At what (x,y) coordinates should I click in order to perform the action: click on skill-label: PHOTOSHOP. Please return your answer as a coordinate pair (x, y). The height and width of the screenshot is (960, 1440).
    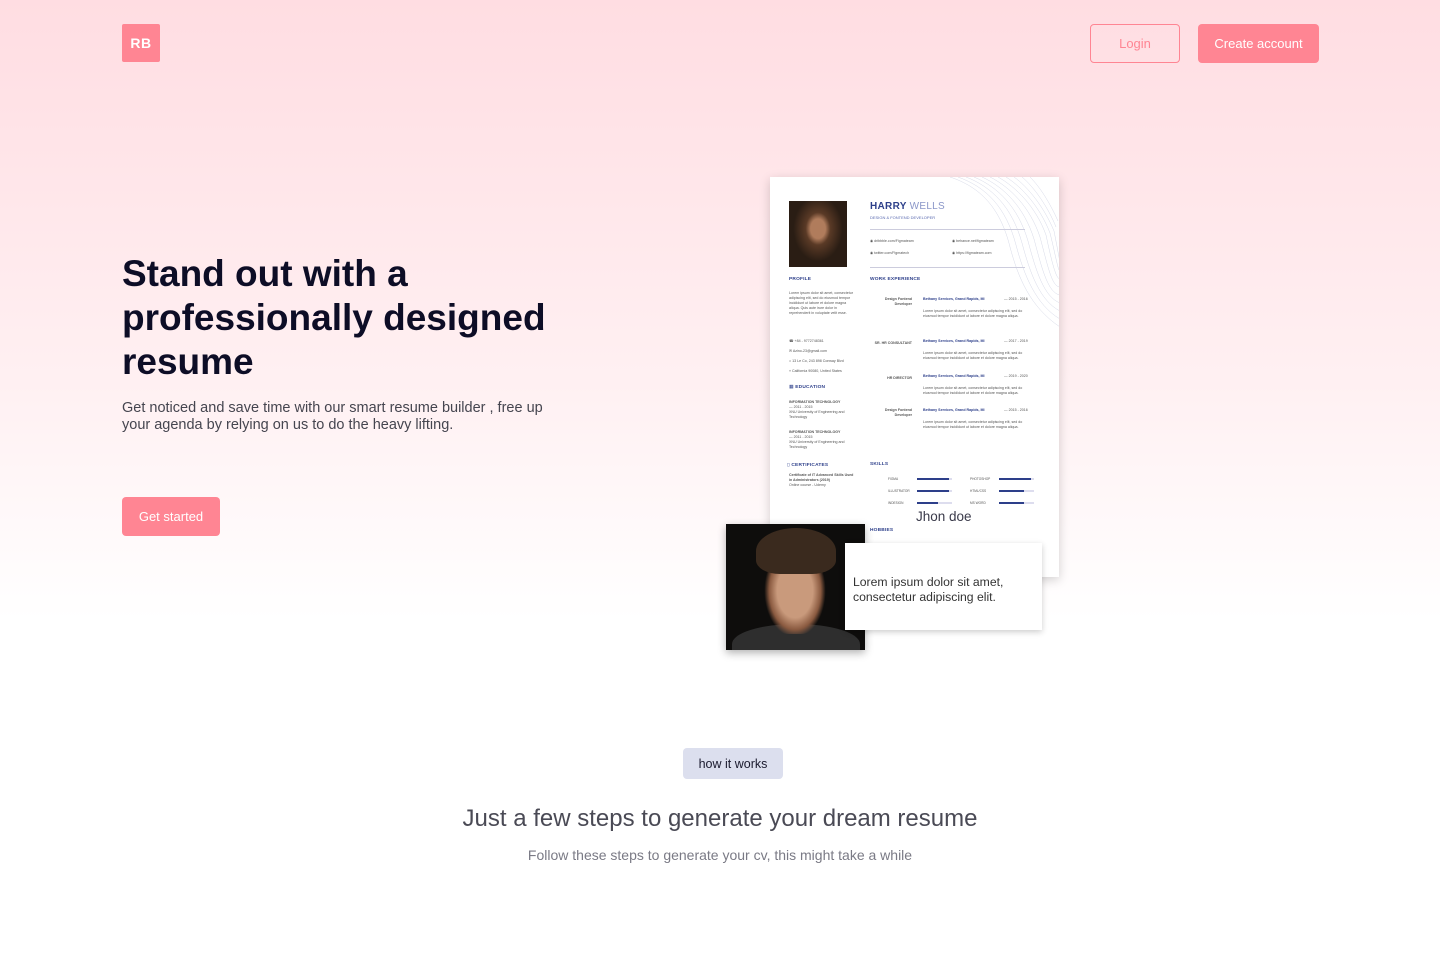
    Looking at the image, I should click on (980, 479).